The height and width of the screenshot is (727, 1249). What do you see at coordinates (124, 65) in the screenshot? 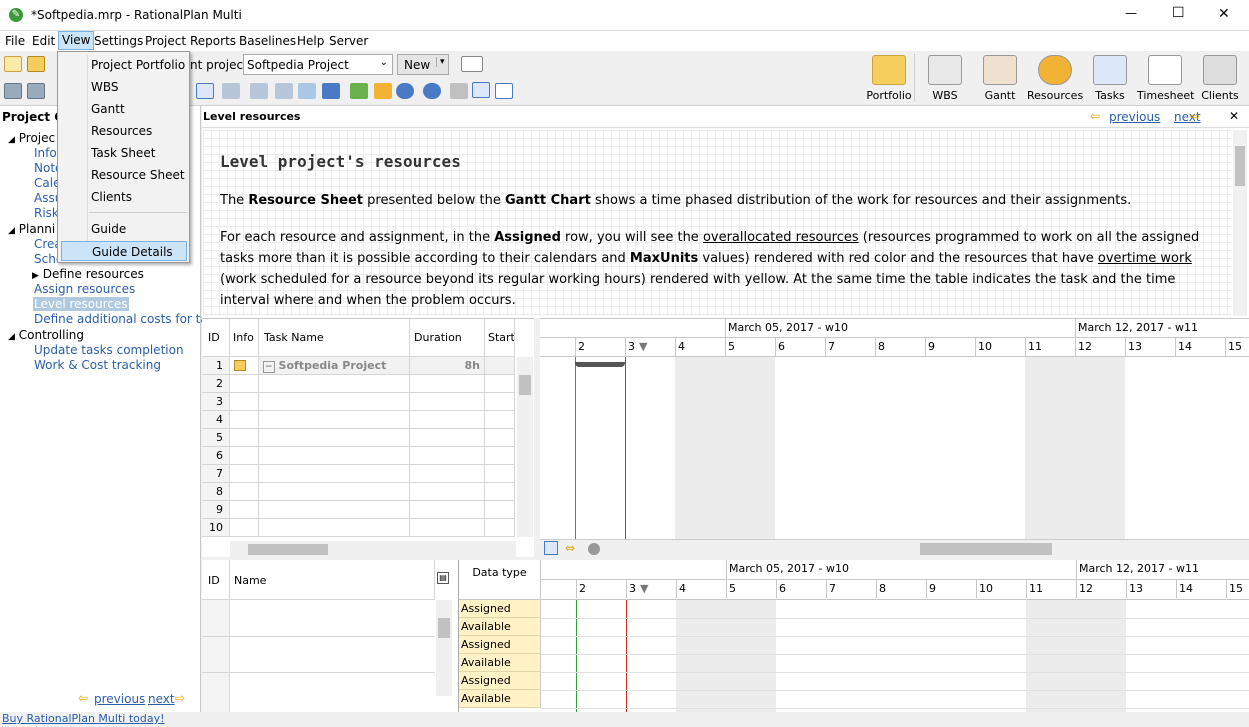
I see `menu-item-project-portfolio: Project Portfolio` at bounding box center [124, 65].